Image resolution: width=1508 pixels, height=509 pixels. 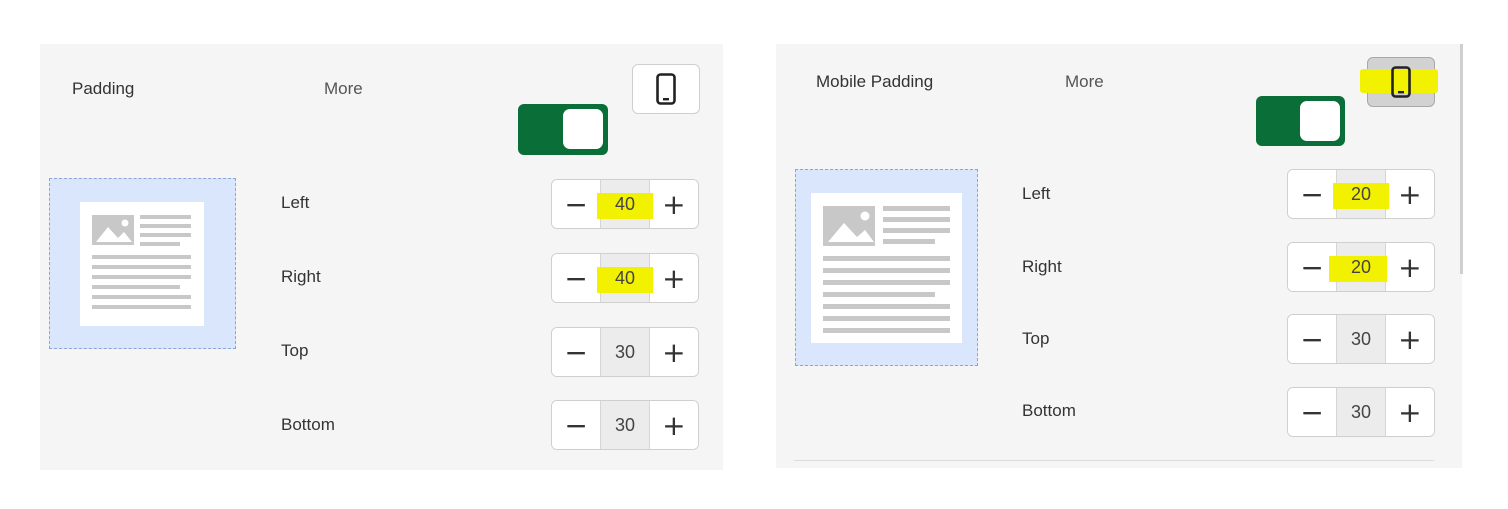 I want to click on mobile-padding-top-value: 30, so click(x=1361, y=339).